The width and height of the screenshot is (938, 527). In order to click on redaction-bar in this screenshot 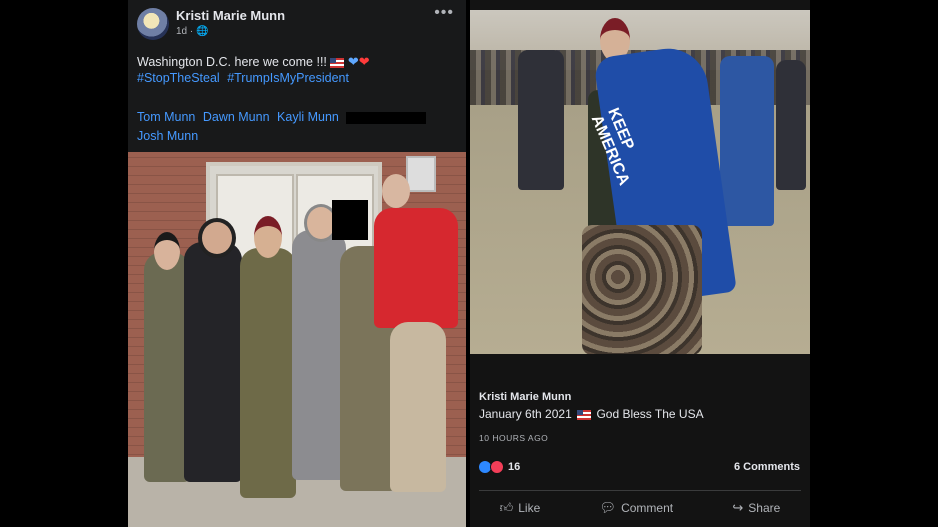, I will do `click(386, 117)`.